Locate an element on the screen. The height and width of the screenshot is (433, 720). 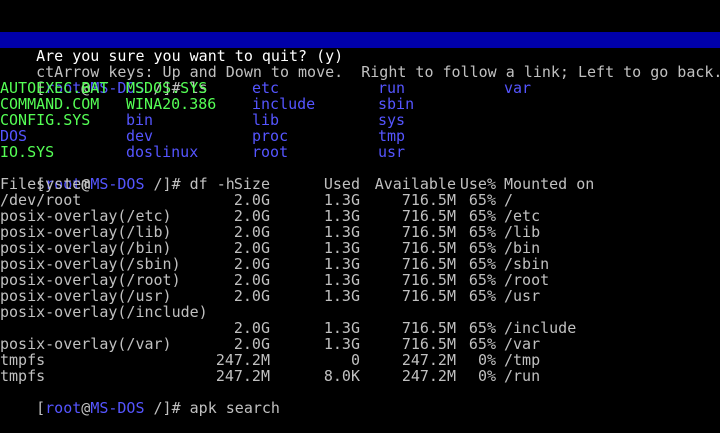
ls-row: DOS dev proc tmp is located at coordinates (360, 136).